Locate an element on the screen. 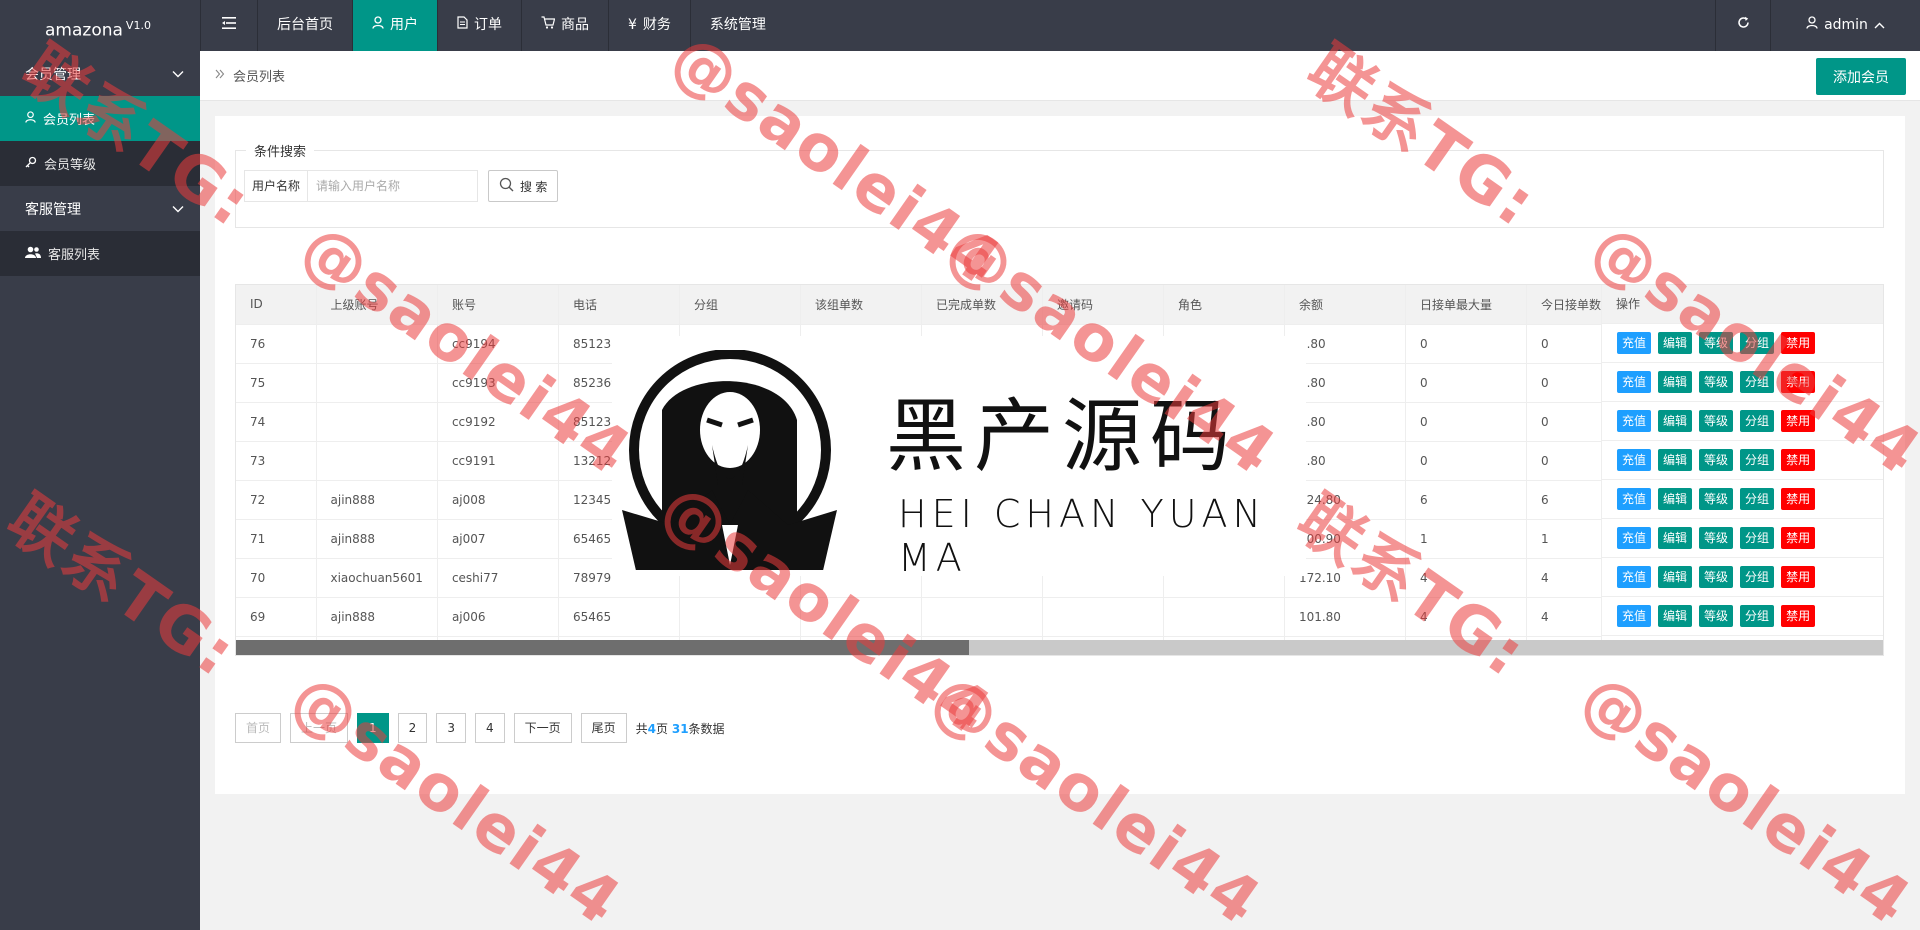 The width and height of the screenshot is (1920, 930). sidebar-group-service: 客服管理 is located at coordinates (100, 208).